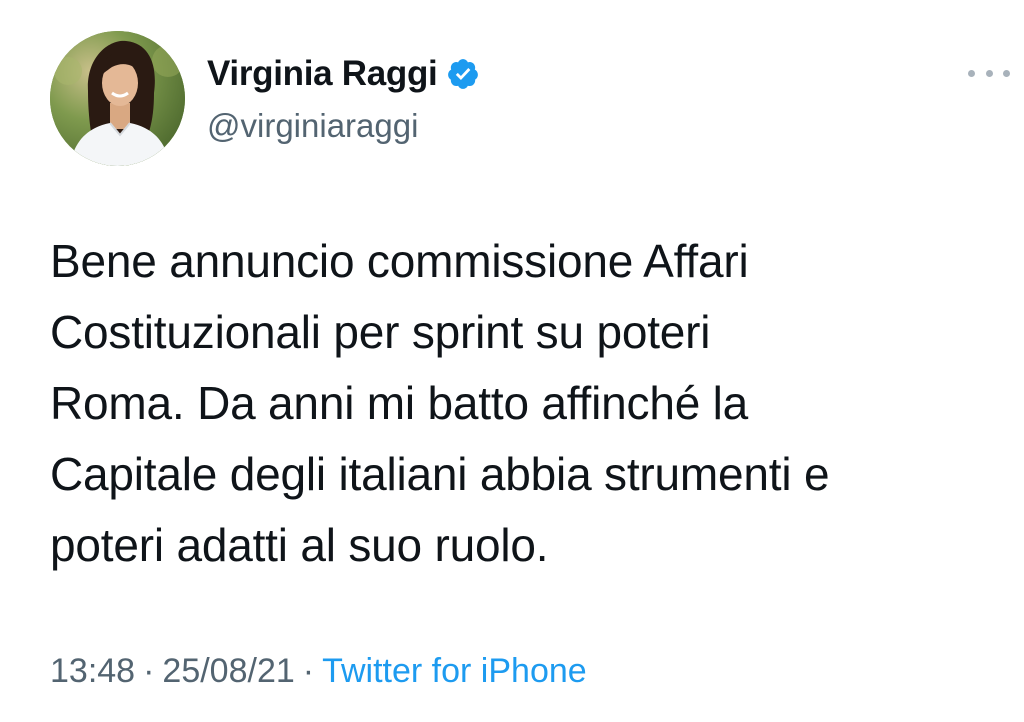 The height and width of the screenshot is (722, 1024). What do you see at coordinates (318, 671) in the screenshot?
I see `tweet-metadata: 13:48 · 25/08/21 · Twitter for iPhone` at bounding box center [318, 671].